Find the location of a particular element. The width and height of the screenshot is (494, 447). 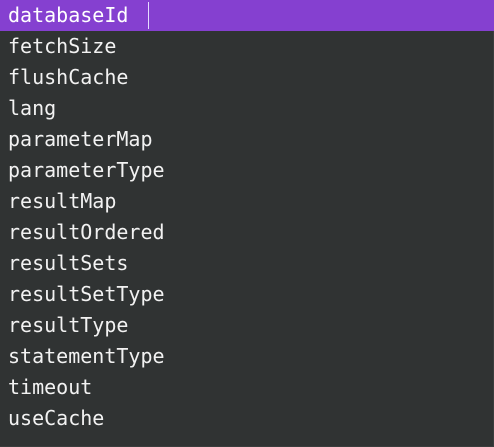

suggestion-label: useCache is located at coordinates (56, 418).